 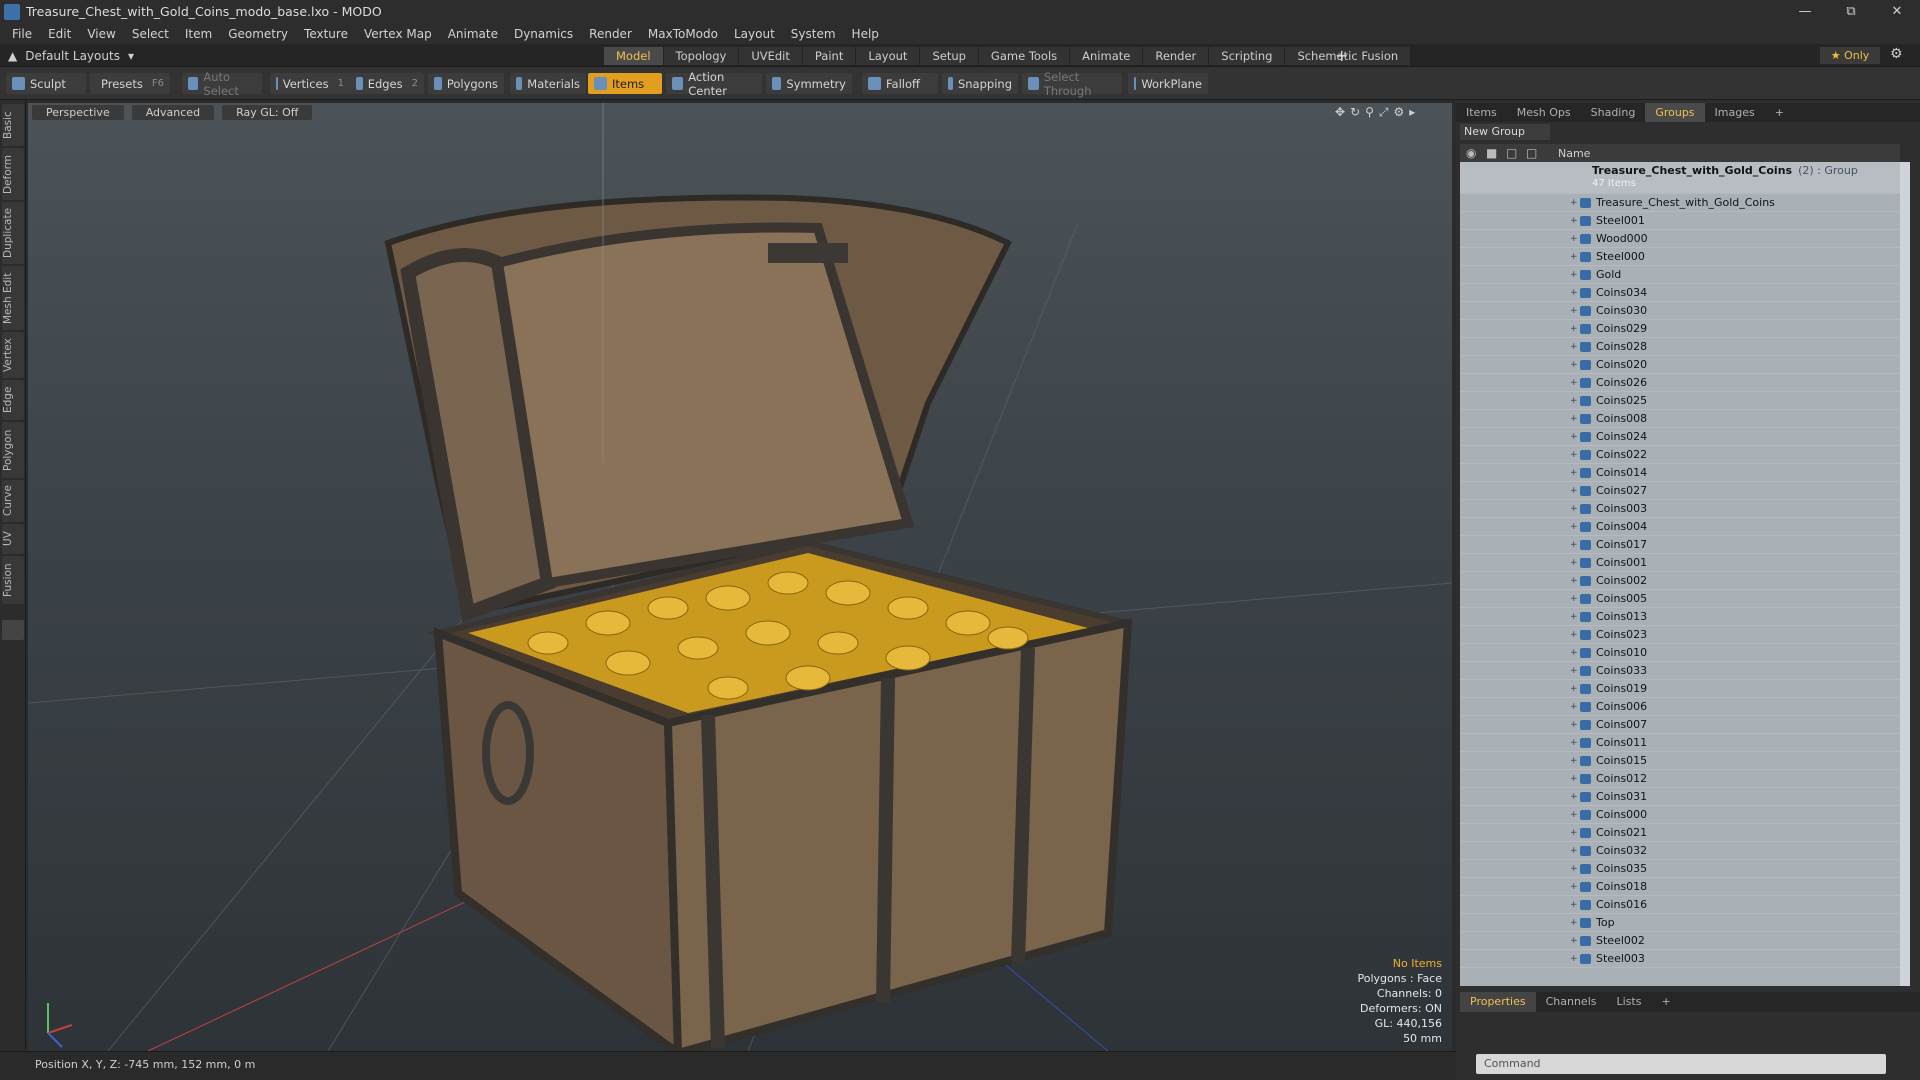 I want to click on menu-help: Help, so click(x=865, y=34).